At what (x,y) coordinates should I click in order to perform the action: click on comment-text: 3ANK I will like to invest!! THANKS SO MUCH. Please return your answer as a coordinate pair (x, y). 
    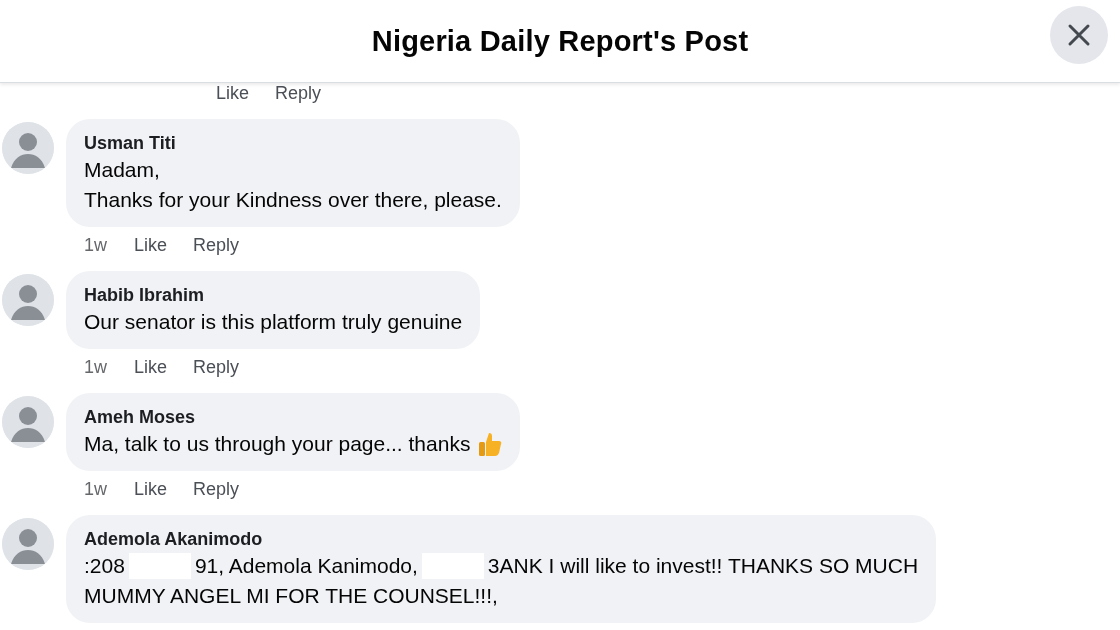
    Looking at the image, I should click on (703, 566).